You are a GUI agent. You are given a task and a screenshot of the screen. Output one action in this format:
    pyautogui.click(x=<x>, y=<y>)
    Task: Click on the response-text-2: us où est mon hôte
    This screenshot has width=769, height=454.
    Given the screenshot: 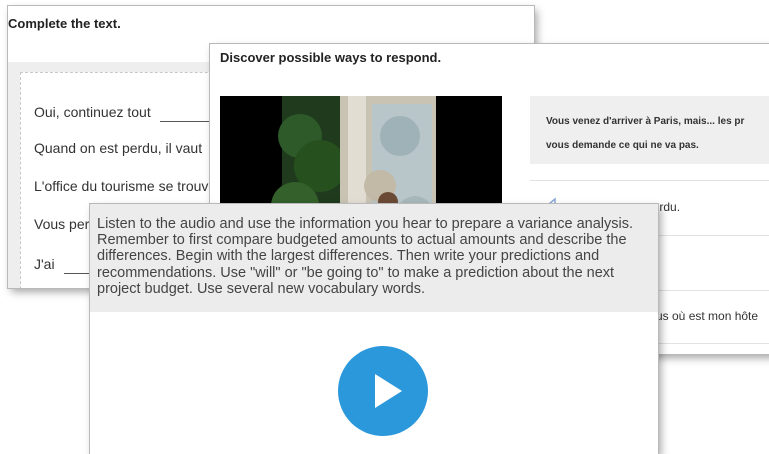 What is the action you would take?
    pyautogui.click(x=707, y=316)
    